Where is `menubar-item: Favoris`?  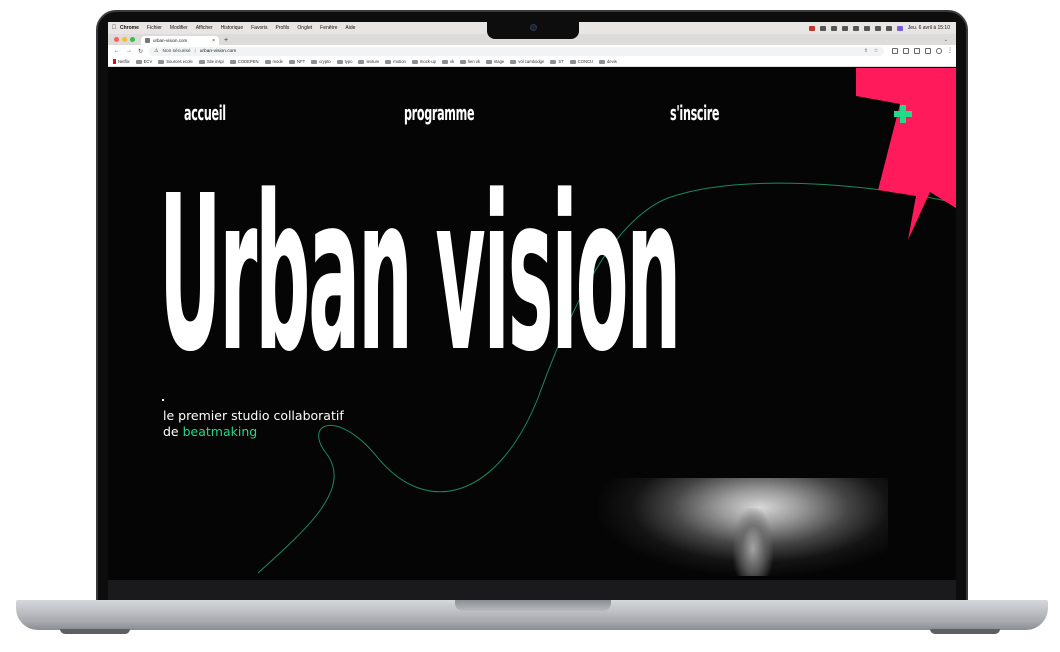
menubar-item: Favoris is located at coordinates (259, 28).